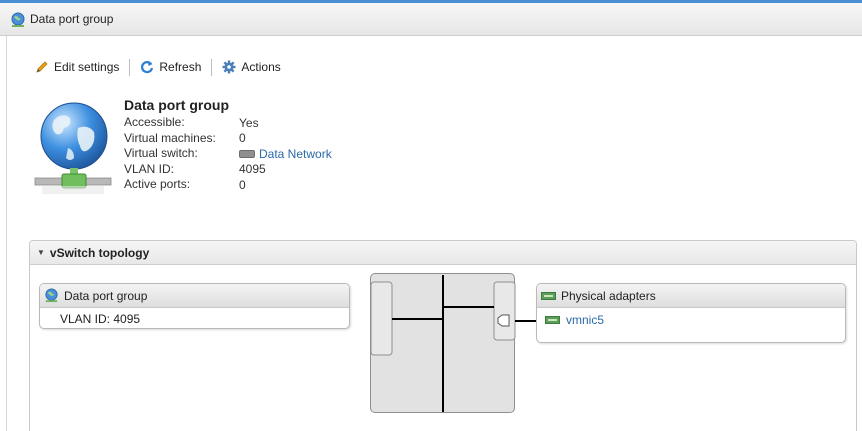  Describe the element at coordinates (6, 233) in the screenshot. I see `panel-divider` at that location.